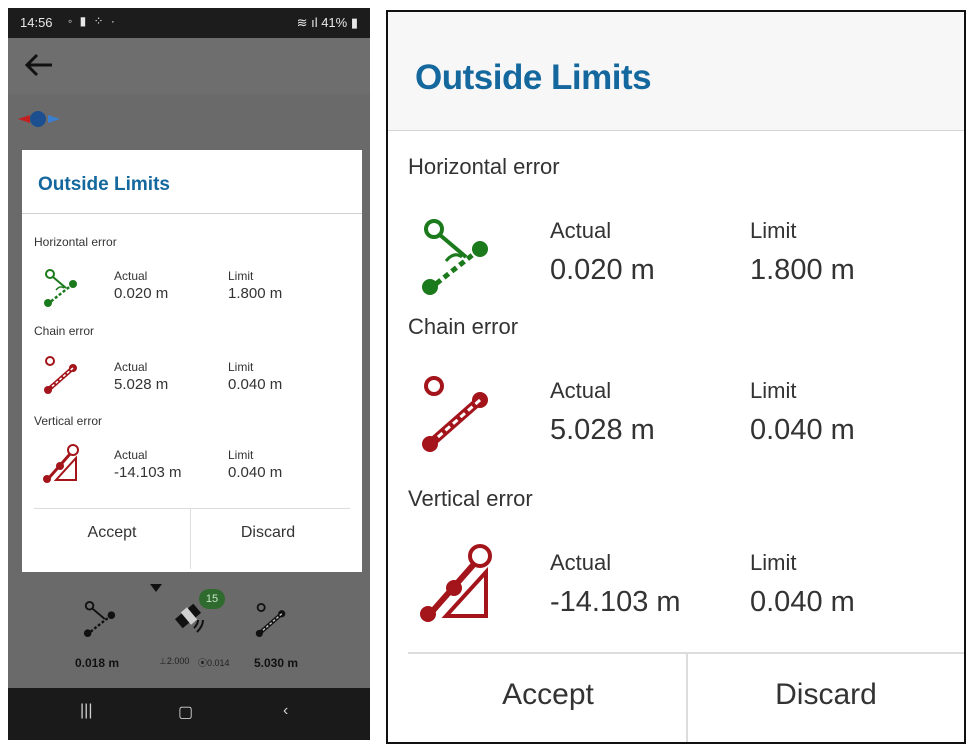 Image resolution: width=972 pixels, height=747 pixels. I want to click on vertical-error-label: Vertical error, so click(68, 421).